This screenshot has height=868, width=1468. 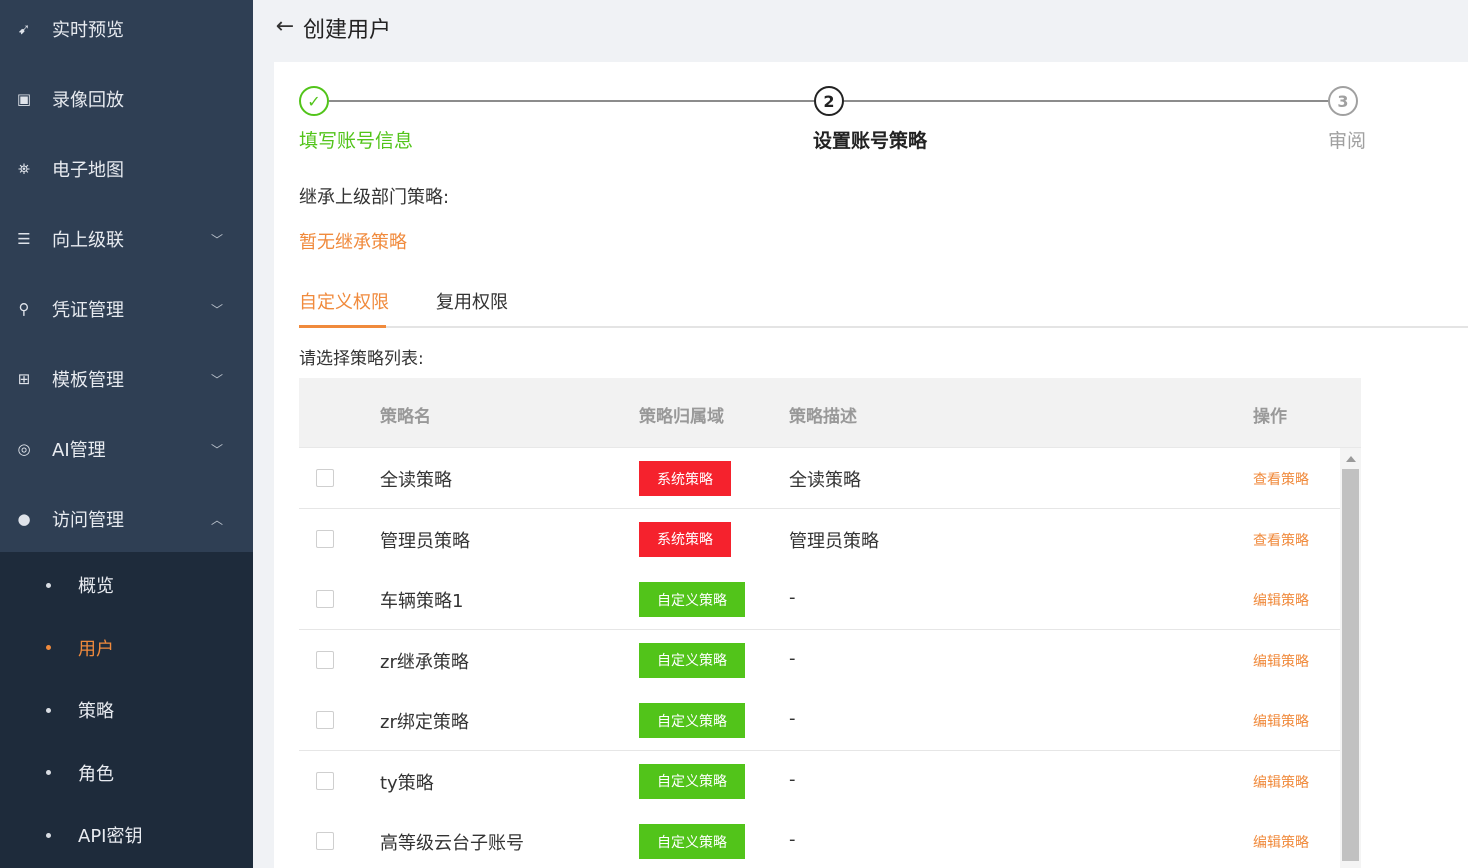 I want to click on submenu-item: 用户, so click(x=126, y=648).